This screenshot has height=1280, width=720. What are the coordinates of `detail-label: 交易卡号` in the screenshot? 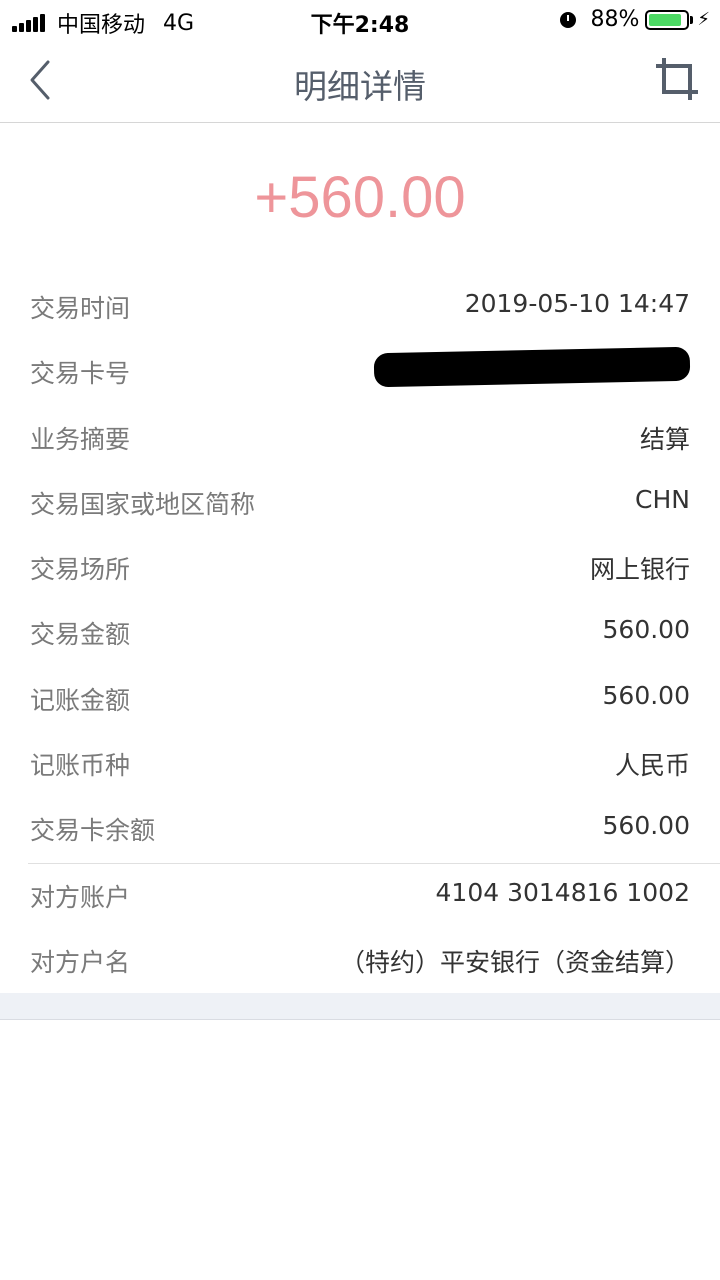 It's located at (80, 374).